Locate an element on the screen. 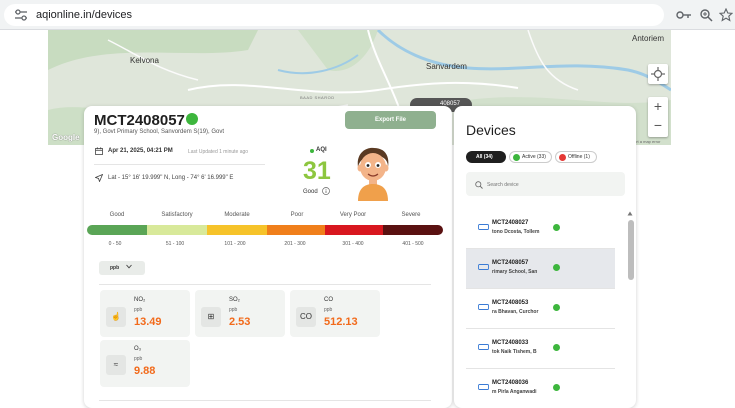  search-icon is located at coordinates (479, 185).